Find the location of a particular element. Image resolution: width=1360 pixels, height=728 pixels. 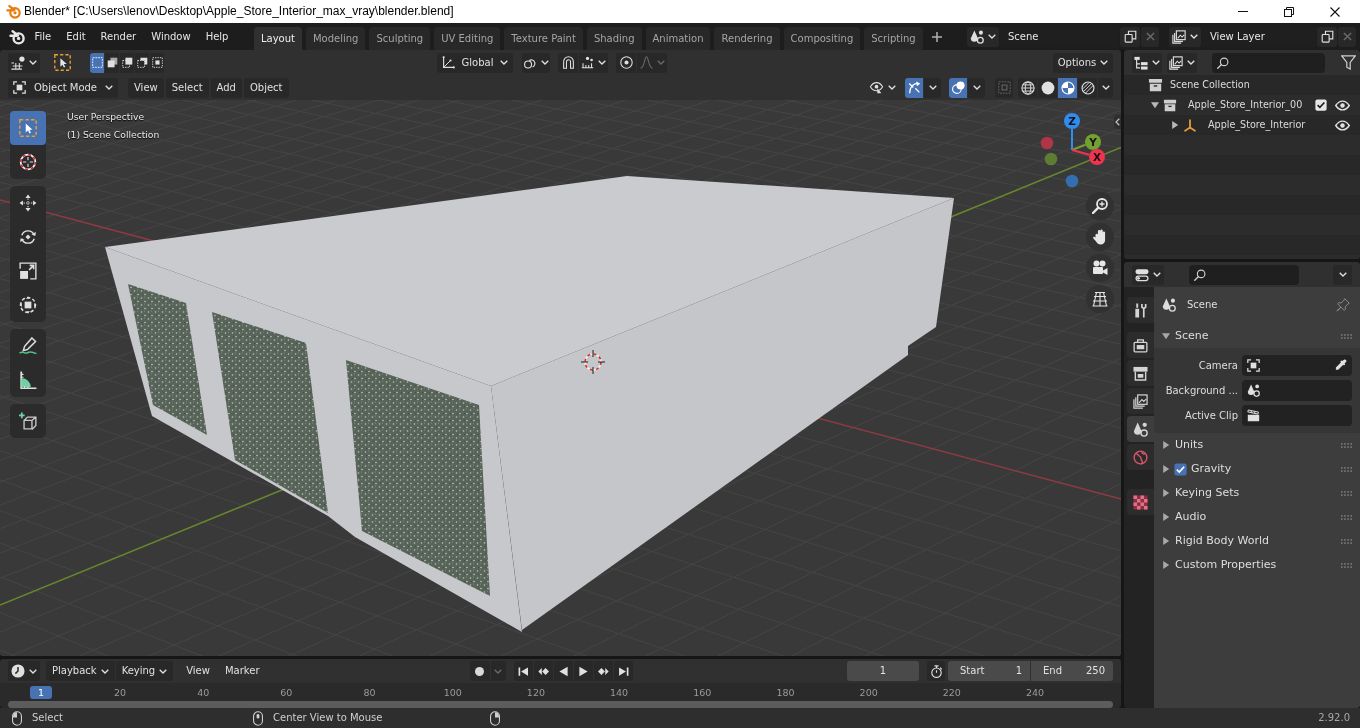

field-value: 250 is located at coordinates (1095, 671).